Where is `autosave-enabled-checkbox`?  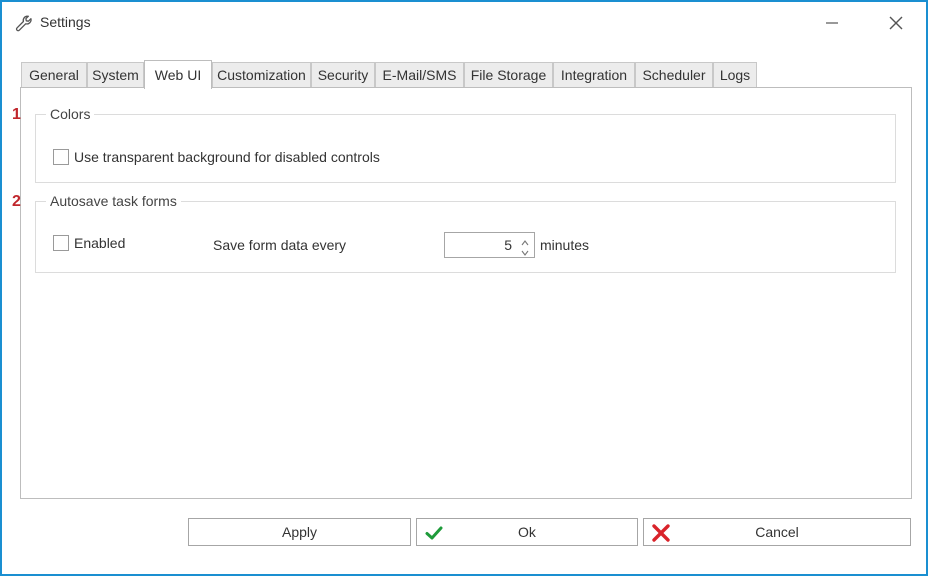
autosave-enabled-checkbox is located at coordinates (61, 243).